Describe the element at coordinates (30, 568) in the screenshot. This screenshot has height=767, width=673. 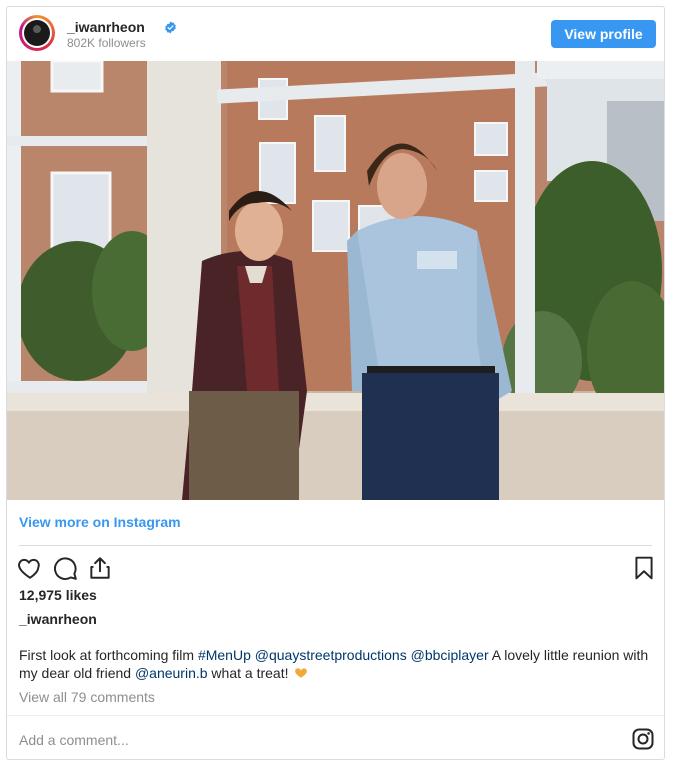
I see `heart-icon` at that location.